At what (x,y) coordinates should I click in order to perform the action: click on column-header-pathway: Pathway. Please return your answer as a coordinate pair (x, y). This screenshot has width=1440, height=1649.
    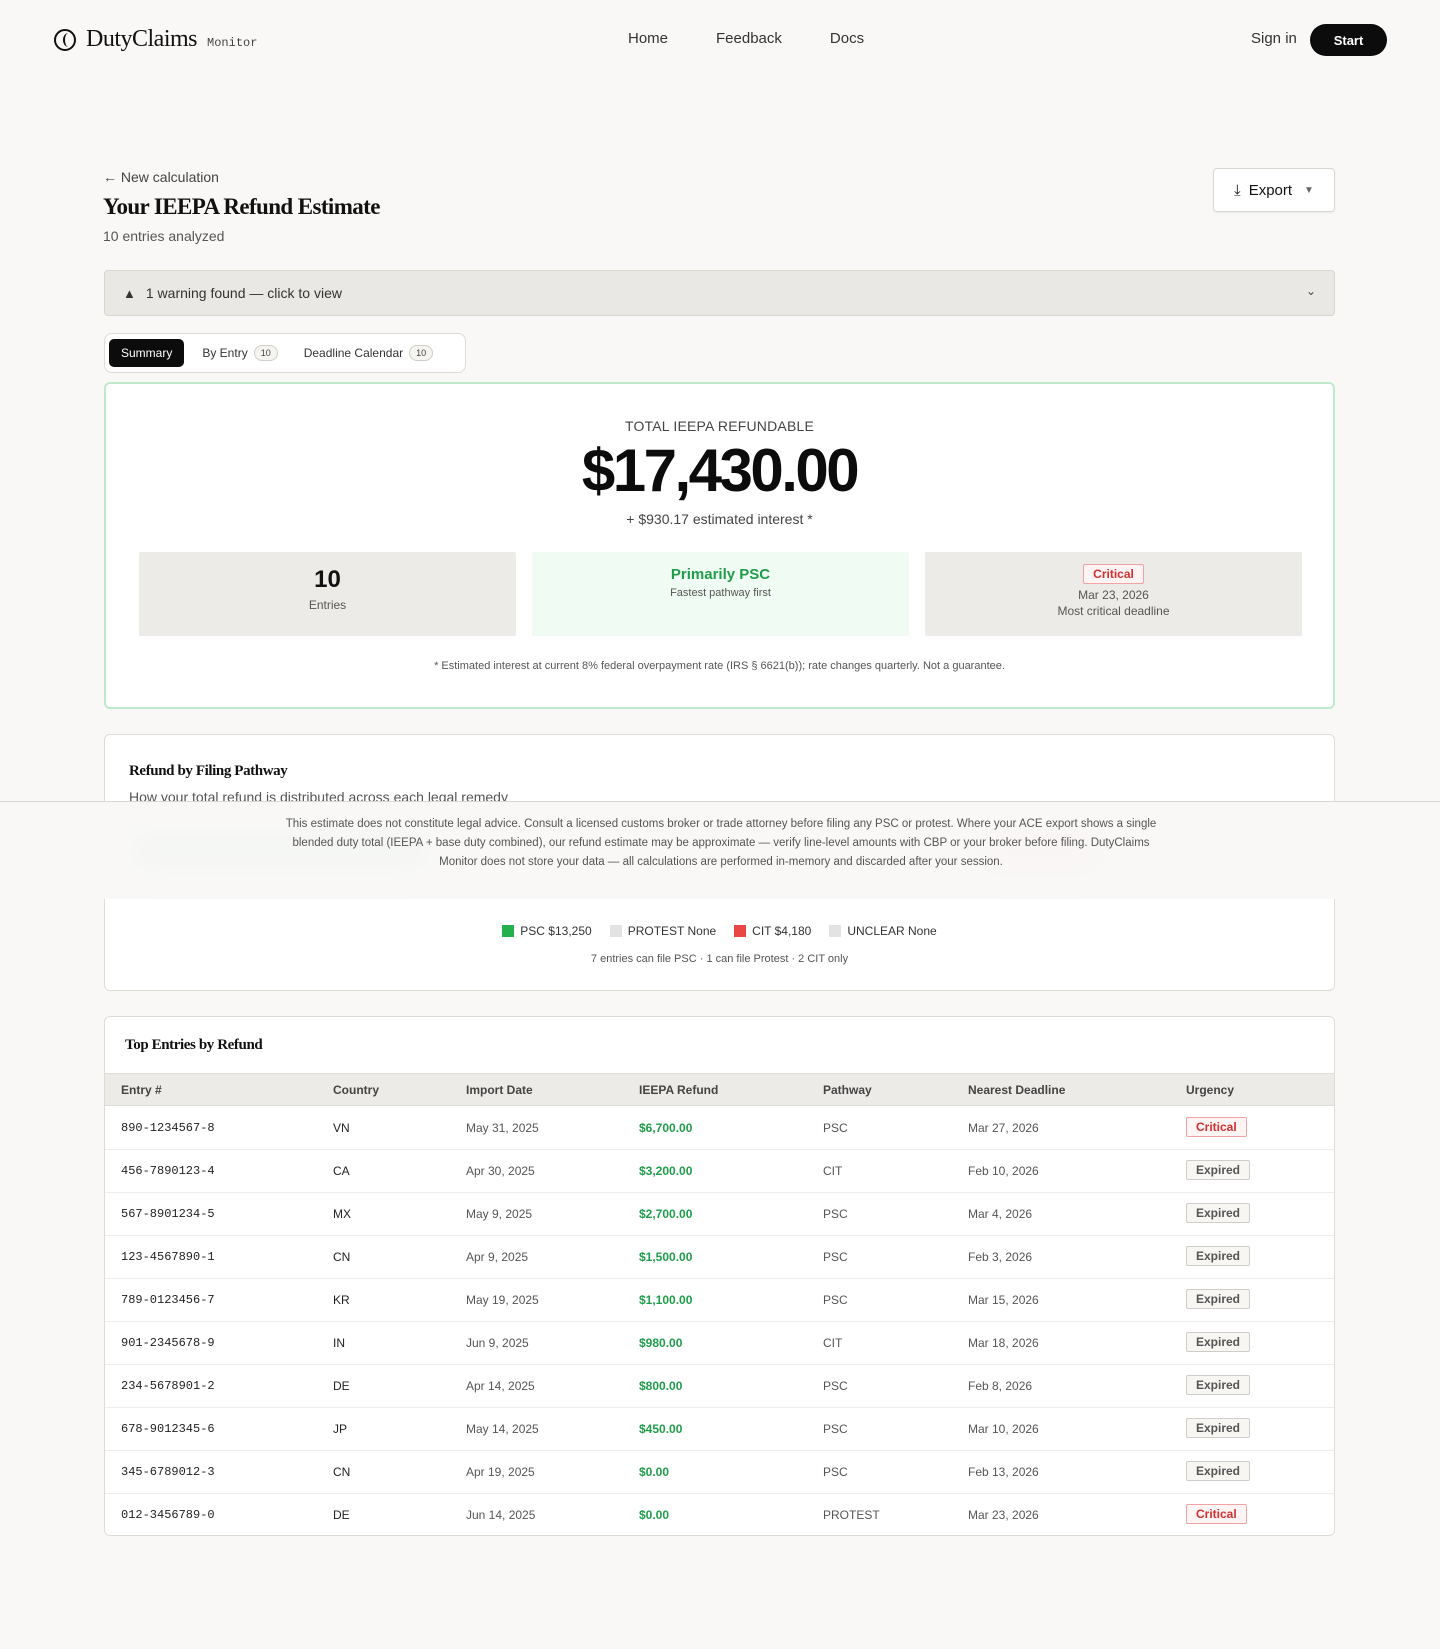
    Looking at the image, I should click on (847, 1090).